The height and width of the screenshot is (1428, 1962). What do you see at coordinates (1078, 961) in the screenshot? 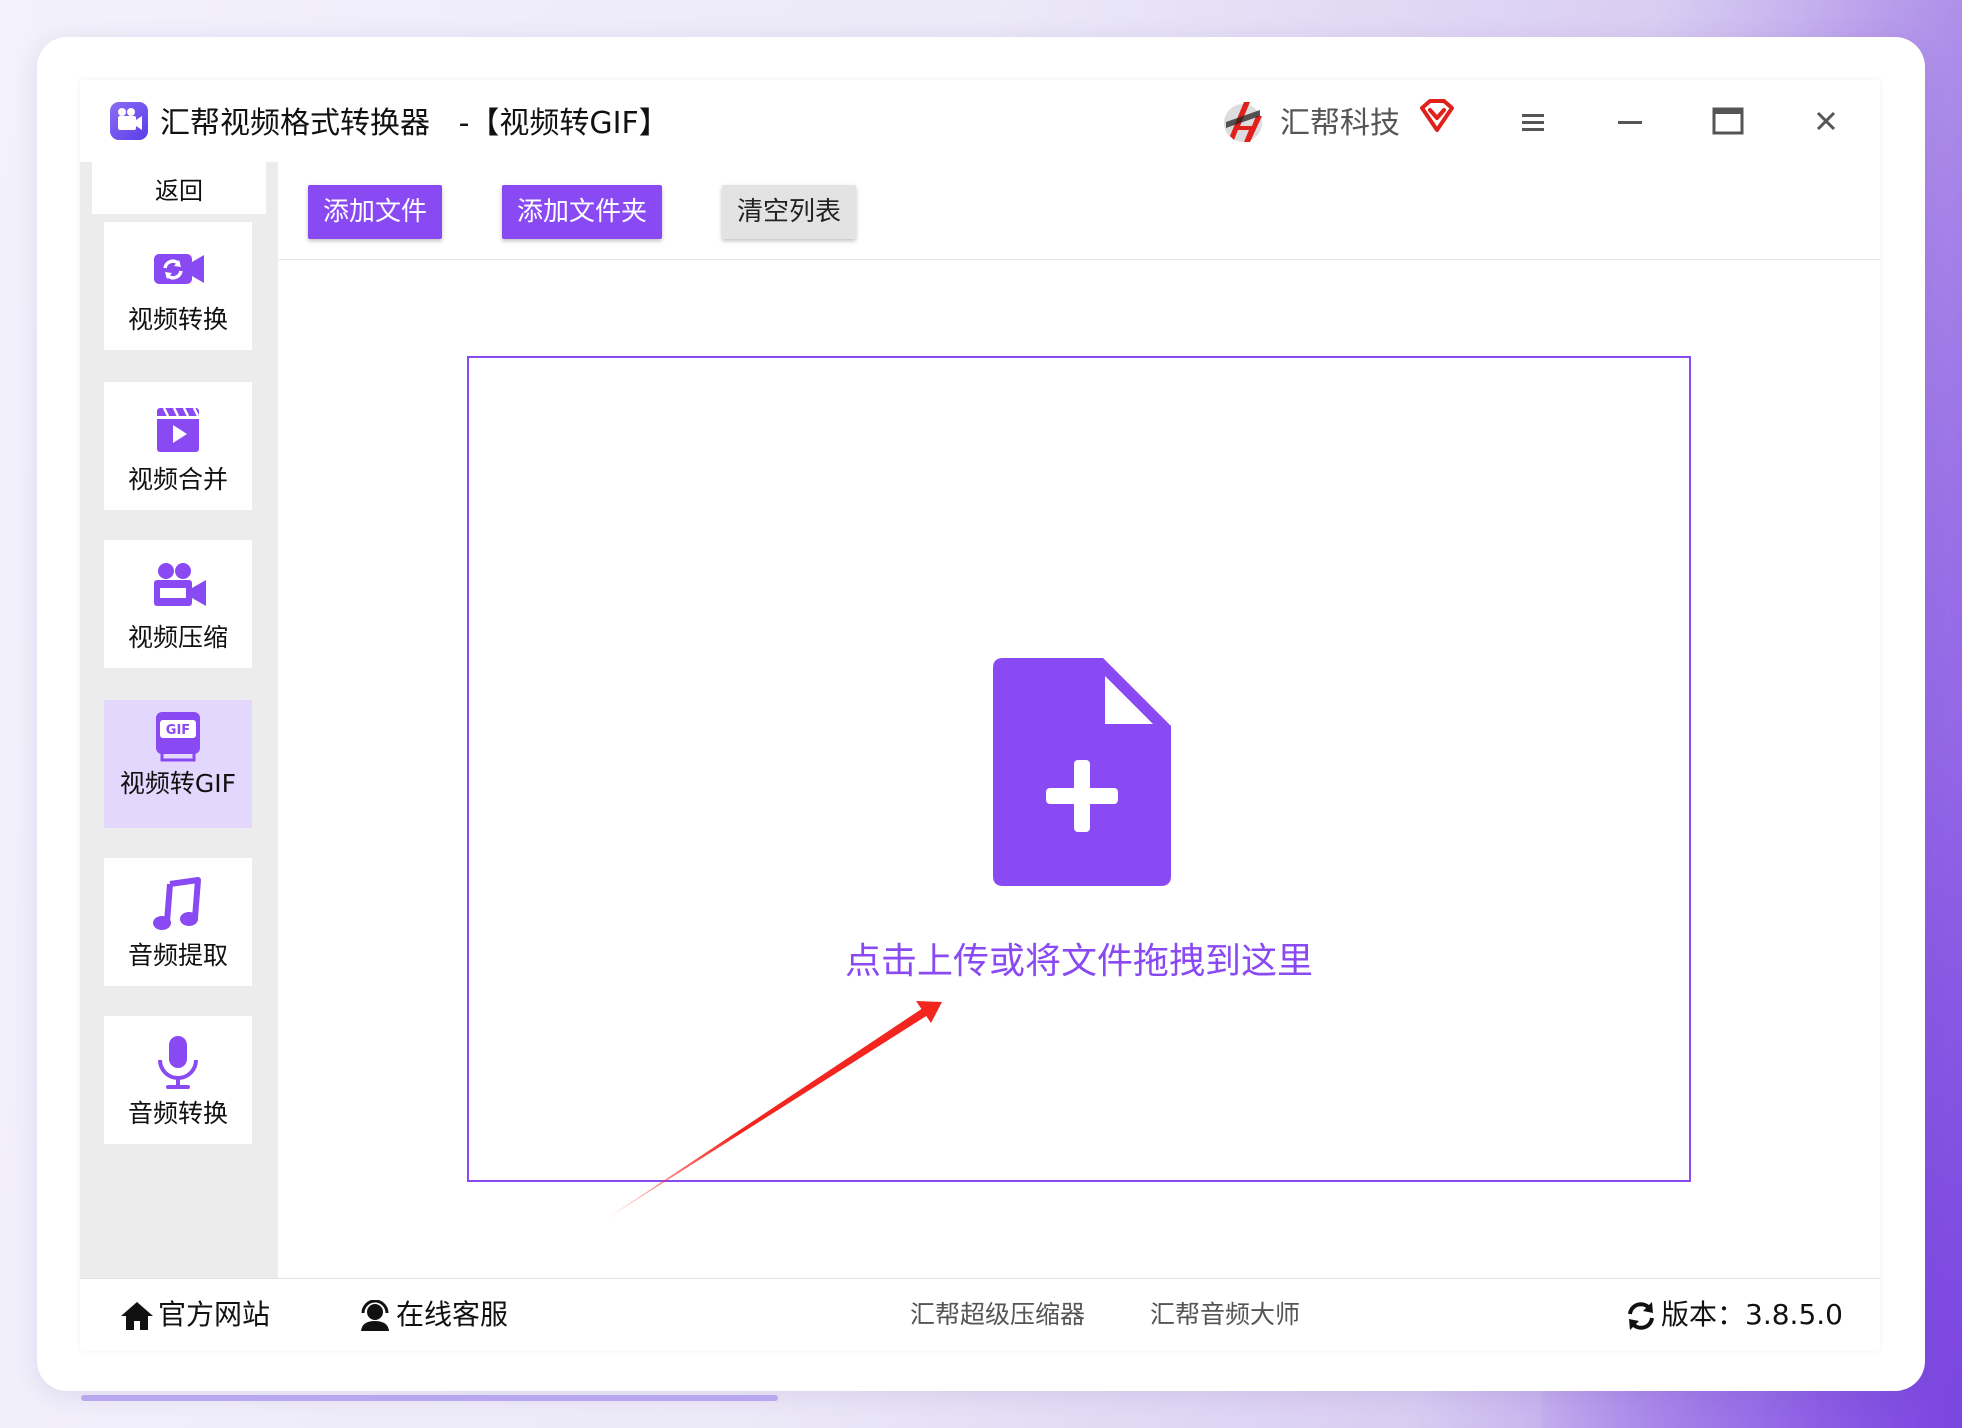
I see `drop-zone-text: 点击上传或将文件拖拽到这里` at bounding box center [1078, 961].